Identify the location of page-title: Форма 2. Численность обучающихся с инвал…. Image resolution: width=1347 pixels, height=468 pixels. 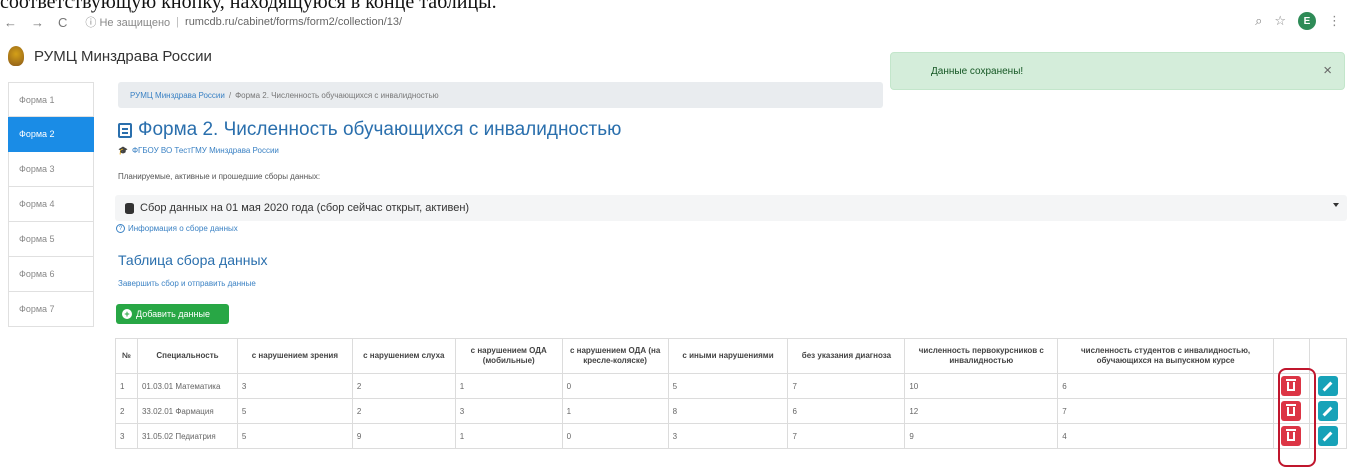
(369, 130).